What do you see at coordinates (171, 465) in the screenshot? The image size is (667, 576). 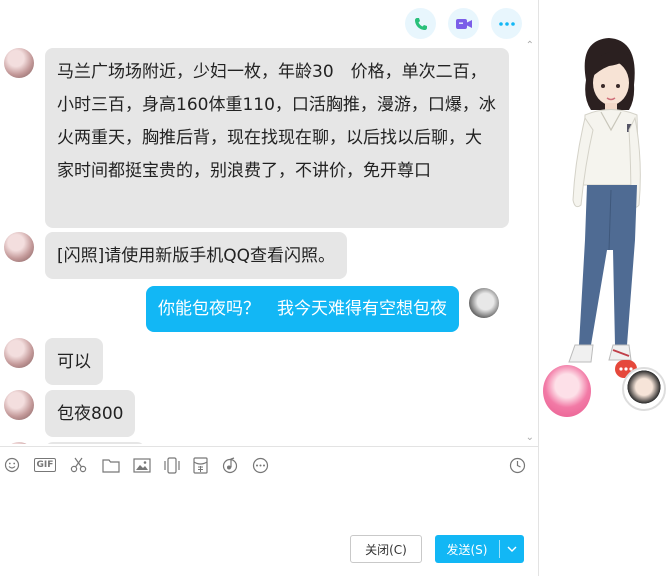 I see `shake-icon` at bounding box center [171, 465].